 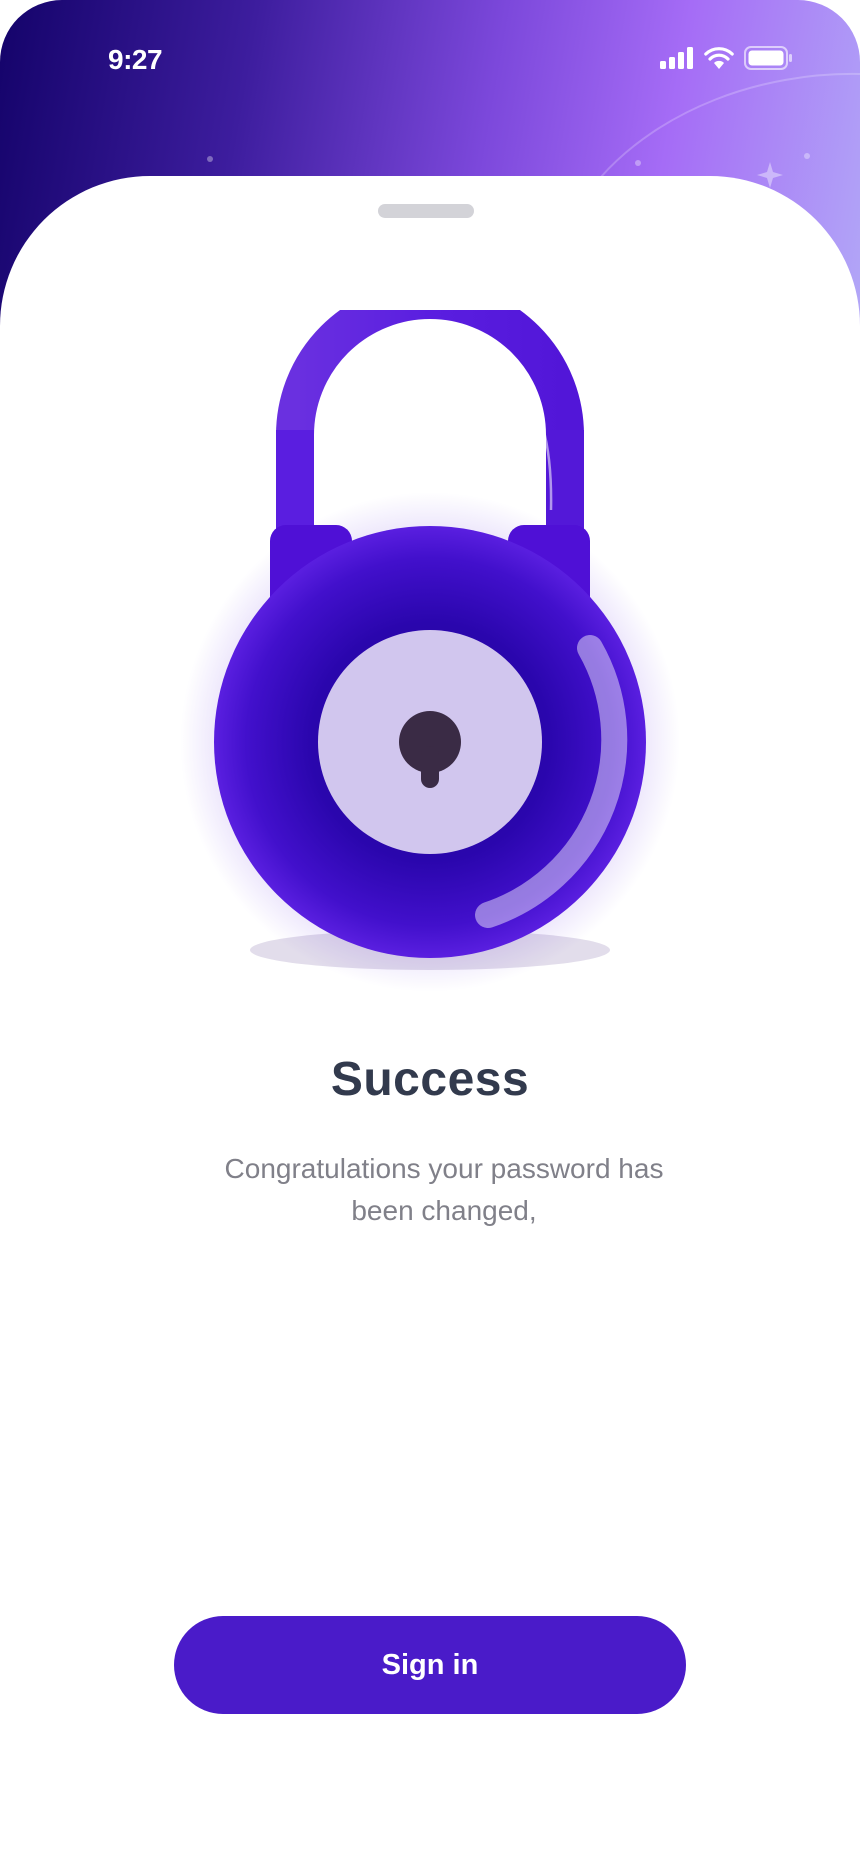 I want to click on sign-in-button: Sign in, so click(x=430, y=1665).